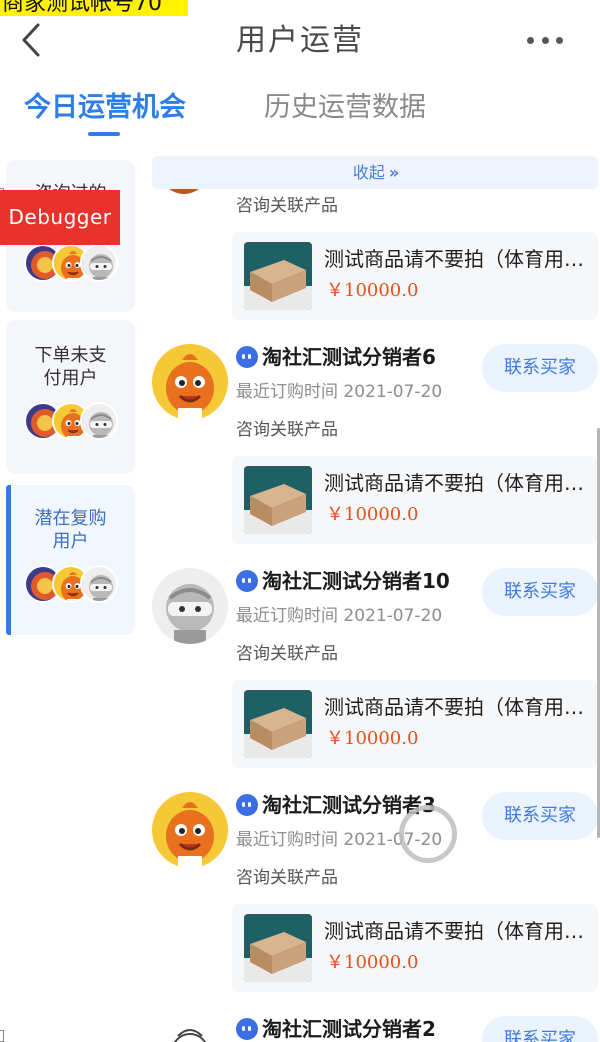 The image size is (600, 1042). I want to click on double-chevron-right-icon: », so click(393, 172).